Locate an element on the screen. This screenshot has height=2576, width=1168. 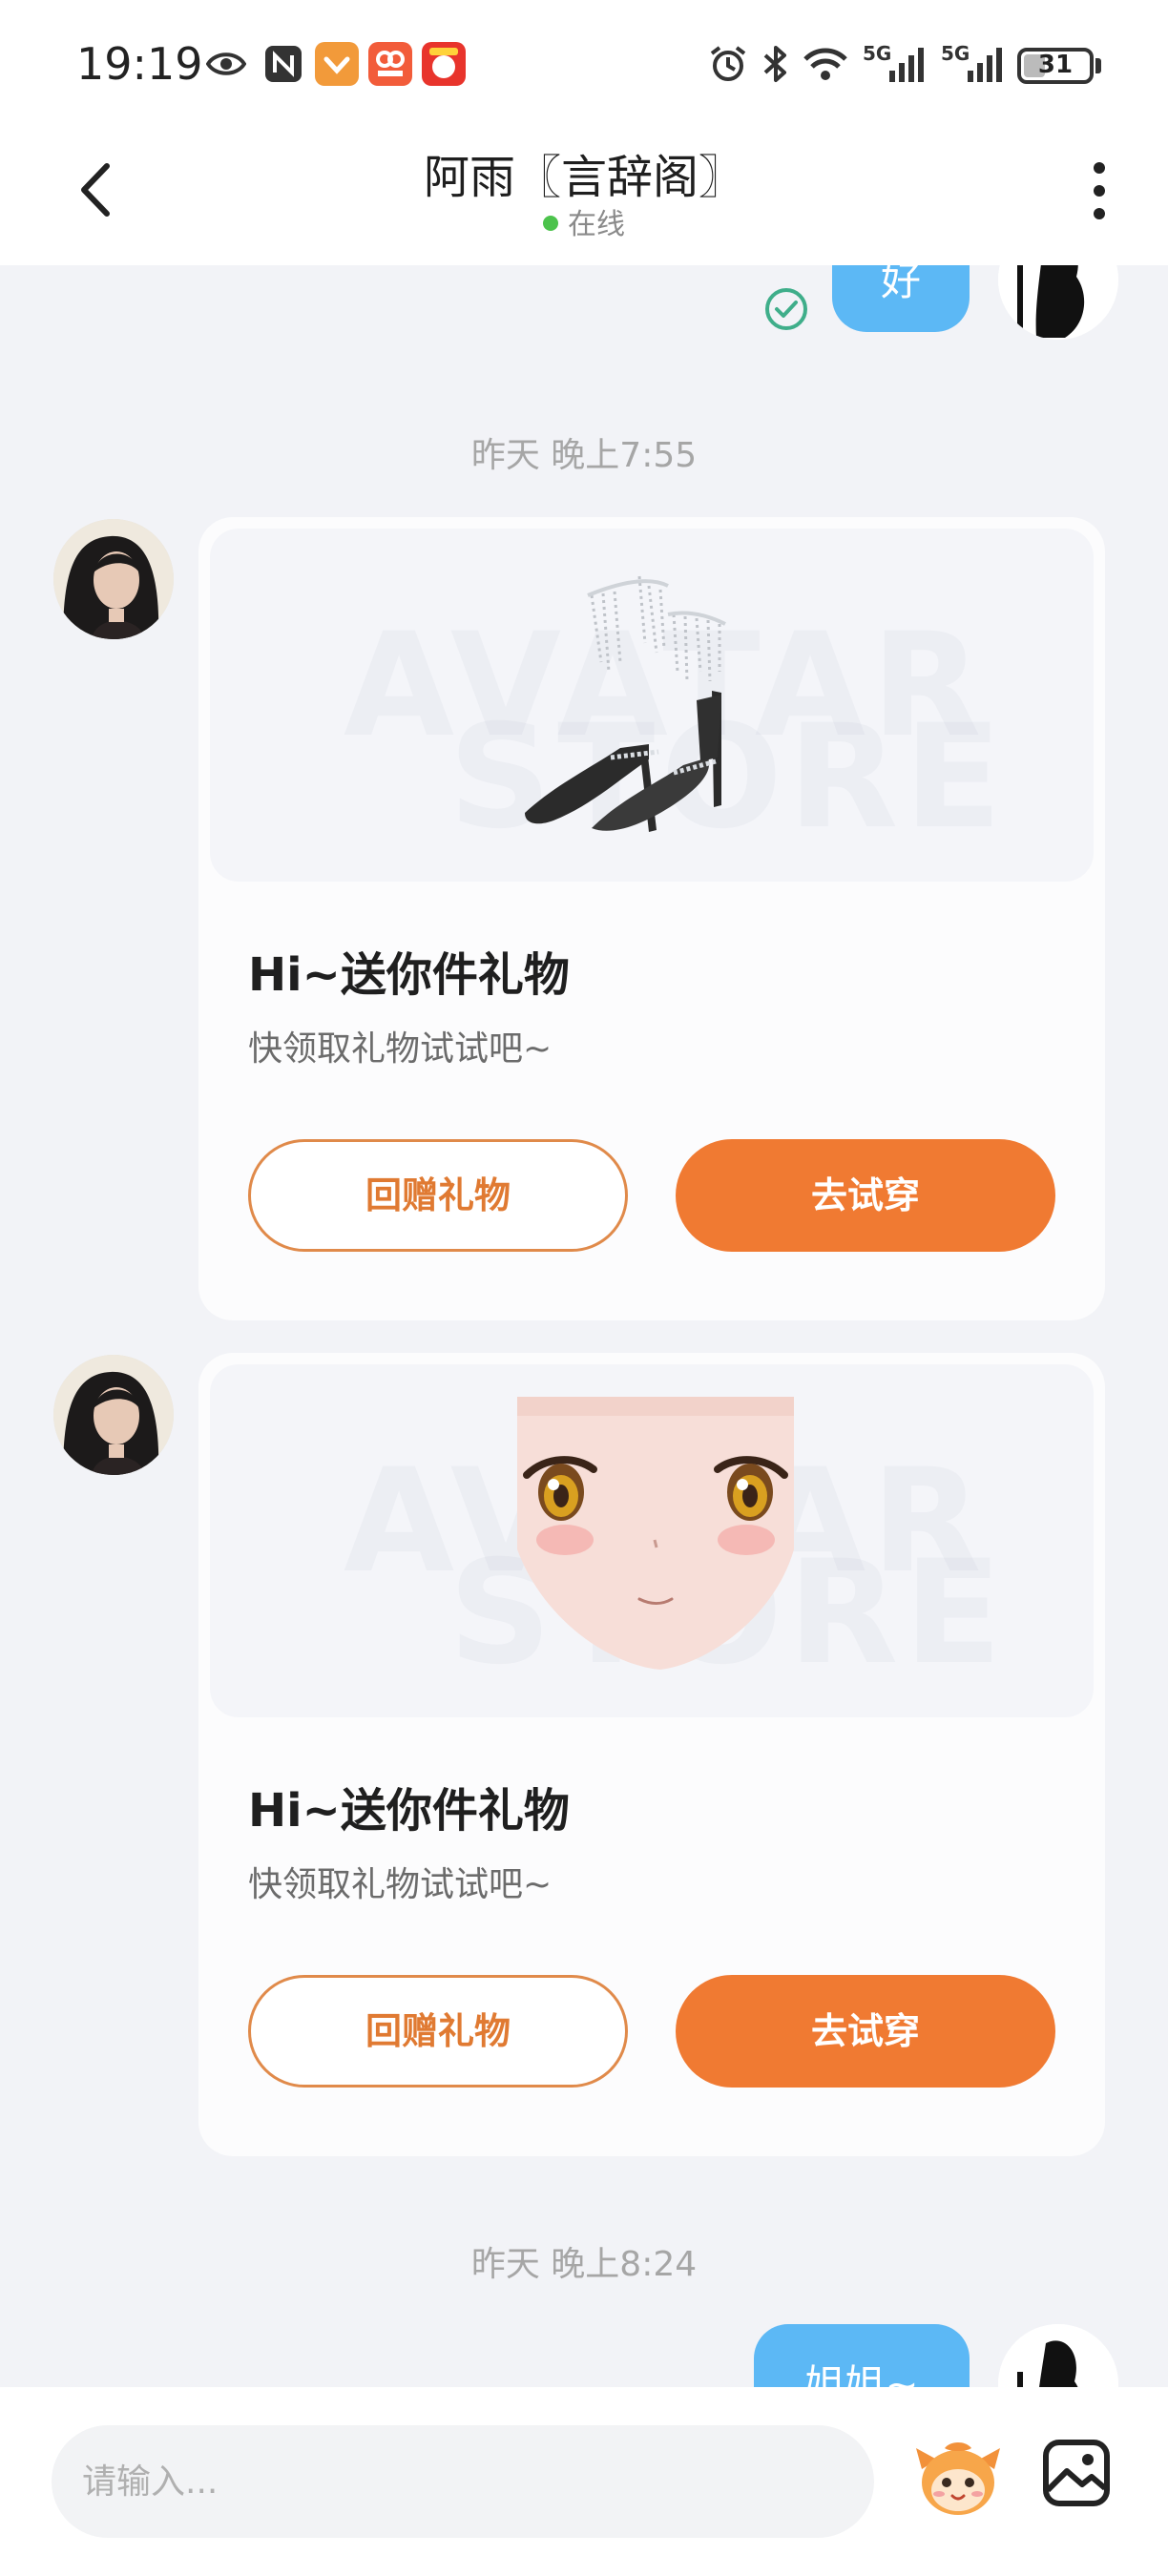
online-status-text: 在线 is located at coordinates (597, 224).